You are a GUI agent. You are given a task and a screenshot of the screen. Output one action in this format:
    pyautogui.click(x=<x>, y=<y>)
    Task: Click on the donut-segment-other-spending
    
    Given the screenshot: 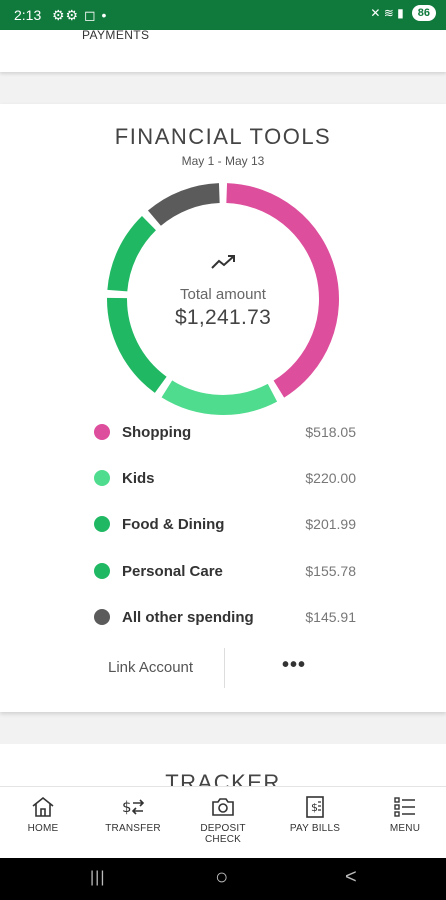 What is the action you would take?
    pyautogui.click(x=183, y=204)
    